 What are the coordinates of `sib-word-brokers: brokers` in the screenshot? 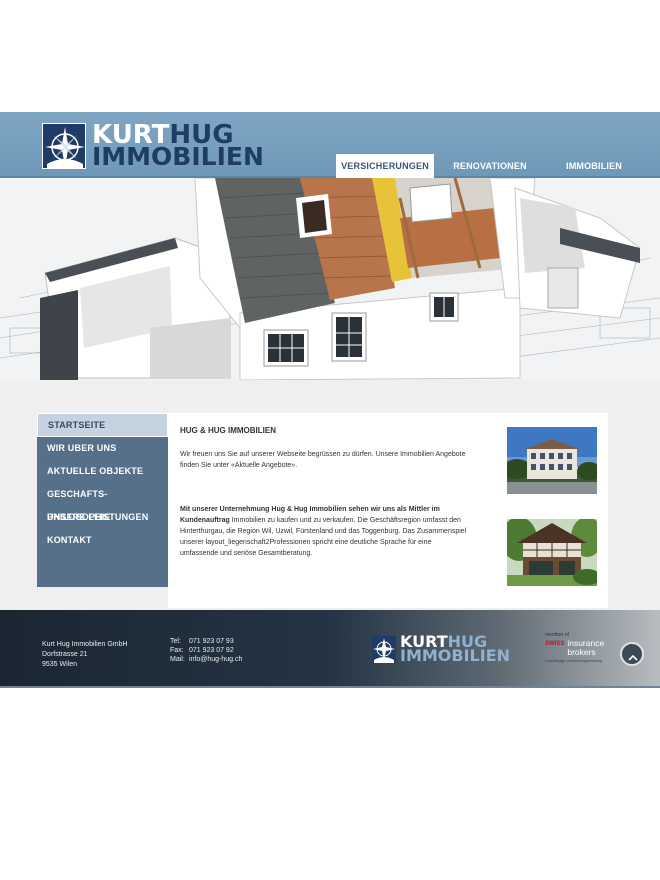 It's located at (581, 652).